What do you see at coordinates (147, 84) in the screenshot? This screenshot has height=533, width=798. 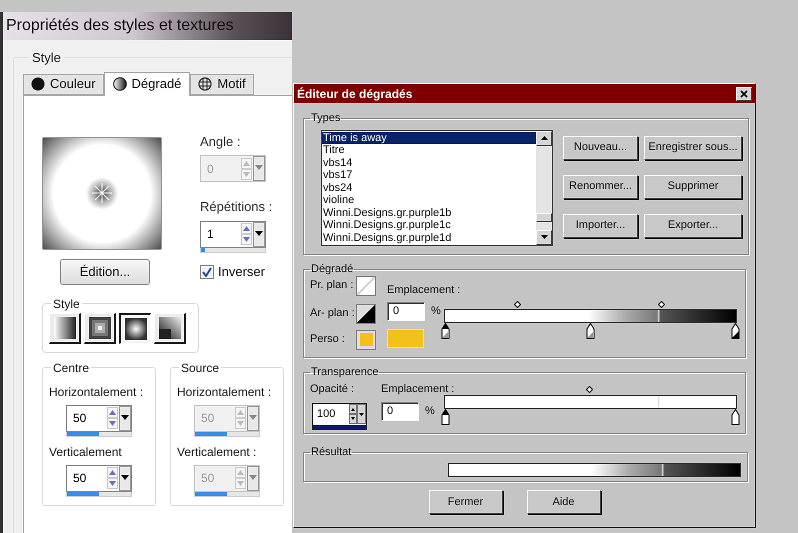 I see `tab: Dégradé` at bounding box center [147, 84].